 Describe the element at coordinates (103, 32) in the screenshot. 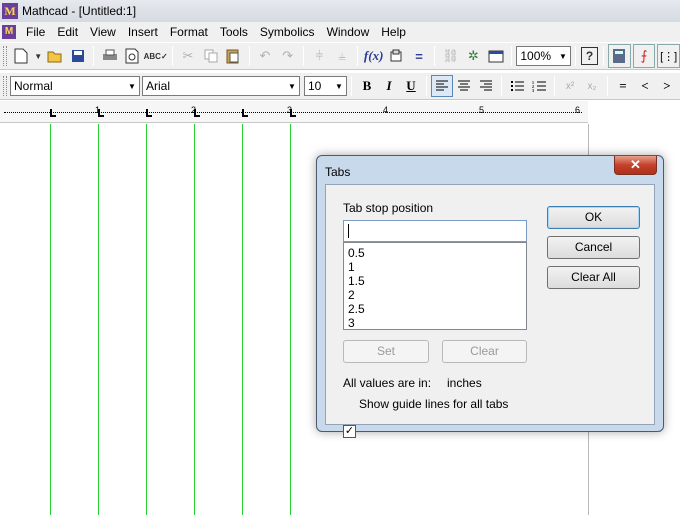

I see `menu-view: View` at that location.